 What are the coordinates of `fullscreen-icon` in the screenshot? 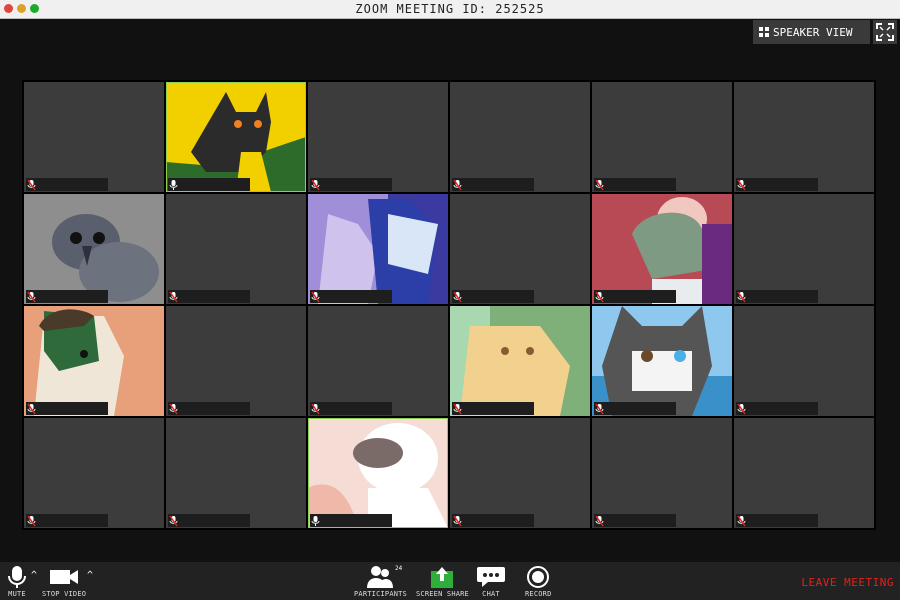 It's located at (885, 32).